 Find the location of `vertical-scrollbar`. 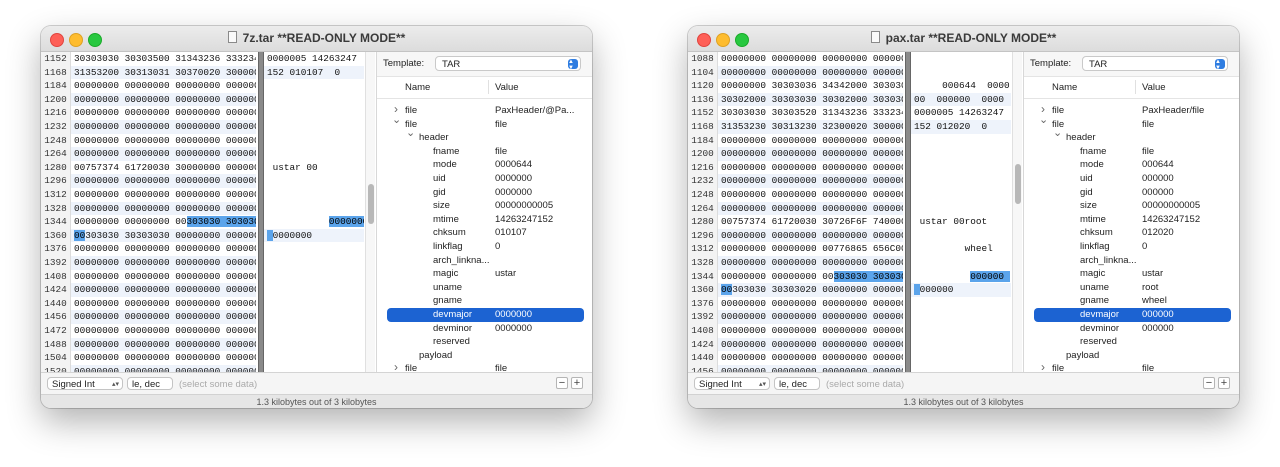

vertical-scrollbar is located at coordinates (370, 212).